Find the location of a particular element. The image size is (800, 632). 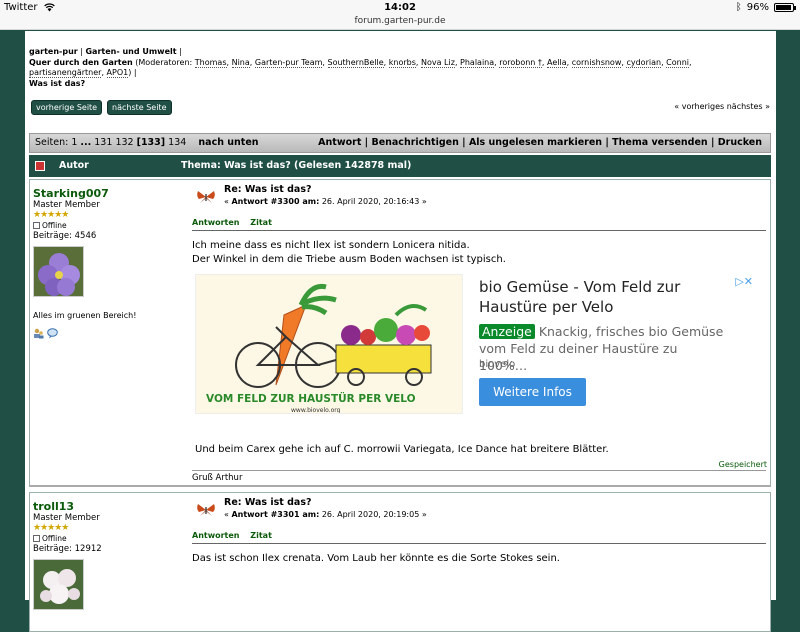

message-bubble-icon is located at coordinates (52, 333).